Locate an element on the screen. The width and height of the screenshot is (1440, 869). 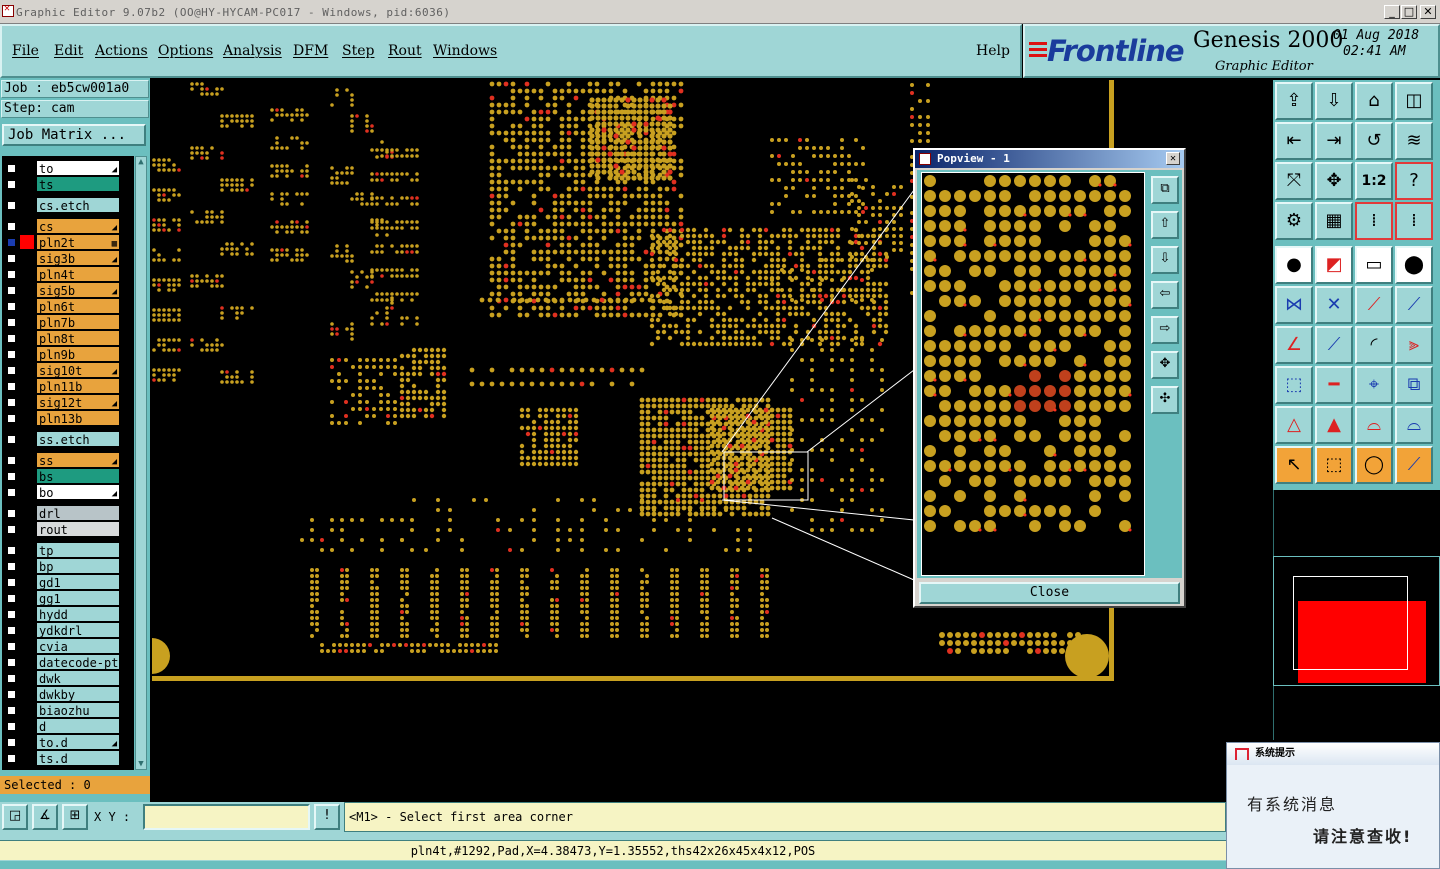
layer-name: rout is located at coordinates (78, 529).